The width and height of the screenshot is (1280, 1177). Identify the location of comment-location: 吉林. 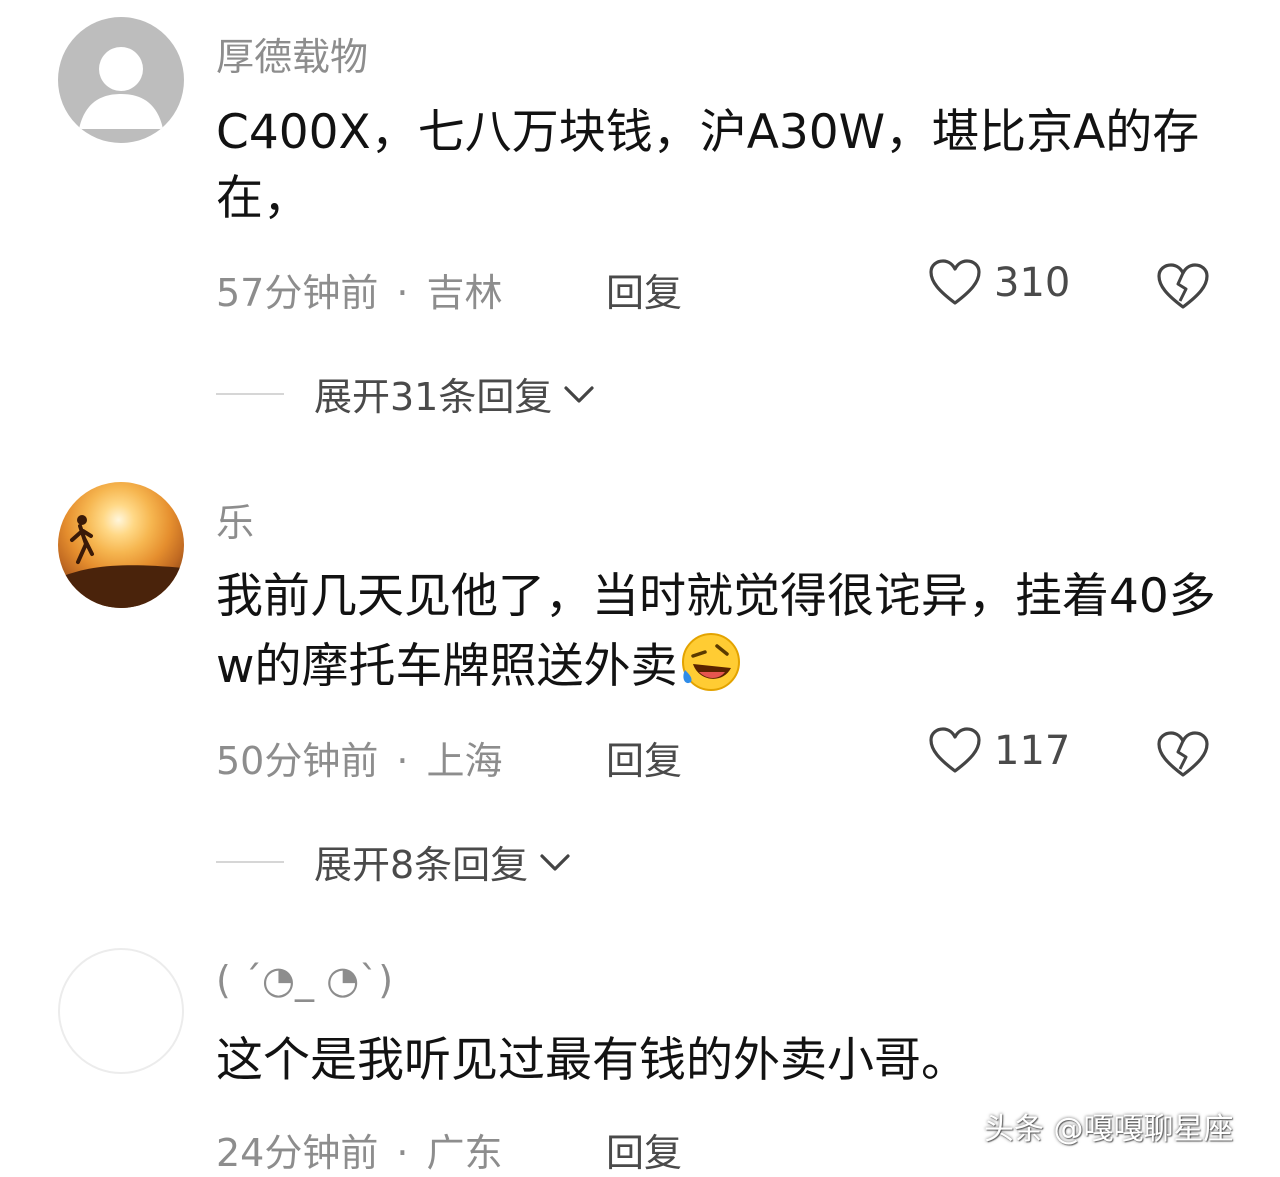
(464, 293).